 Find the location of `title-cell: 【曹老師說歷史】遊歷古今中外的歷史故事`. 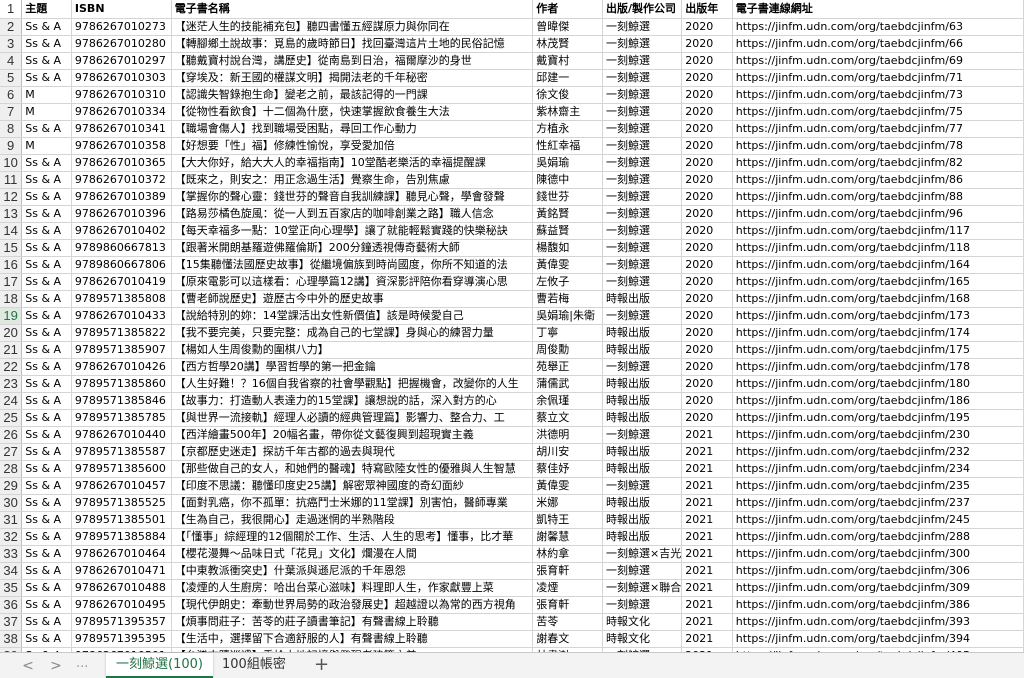

title-cell: 【曹老師說歷史】遊歷古今中外的歷史故事 is located at coordinates (352, 299).